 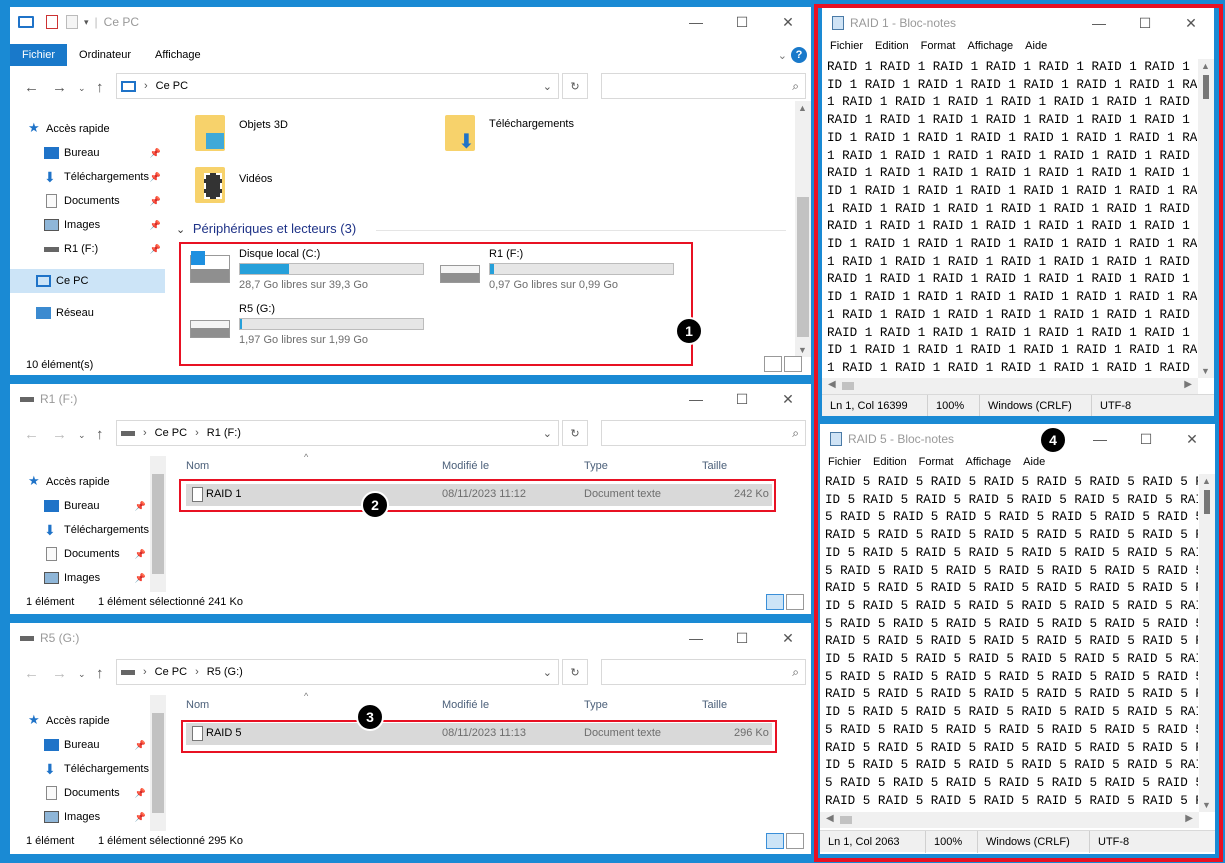 I want to click on back-arrow-icon: ←, so click(x=31, y=87).